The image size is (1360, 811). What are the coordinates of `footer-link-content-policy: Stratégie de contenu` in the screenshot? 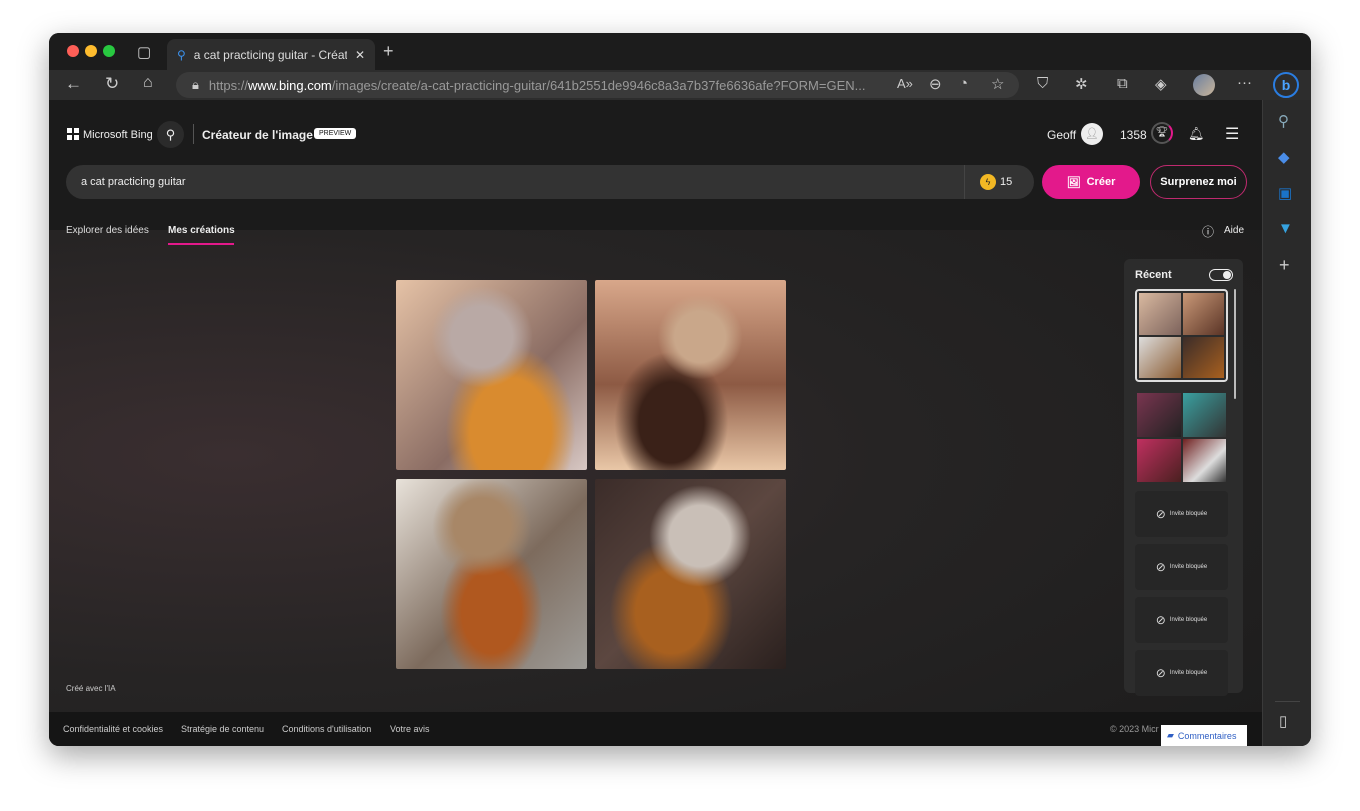 It's located at (222, 729).